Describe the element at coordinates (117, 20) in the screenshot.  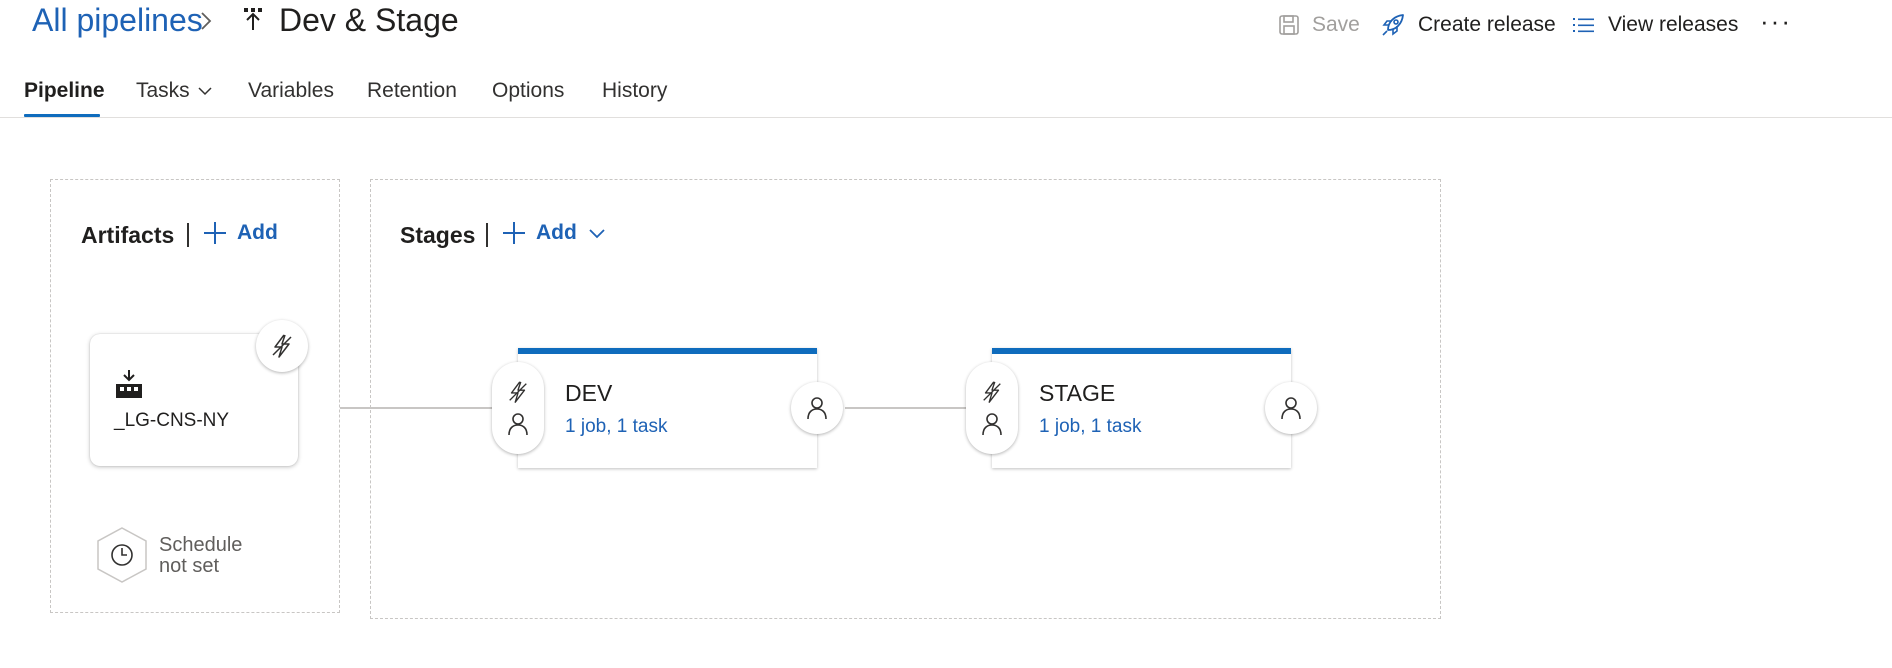
I see `breadcrumb-all-pipelines-link: All pipelines` at that location.